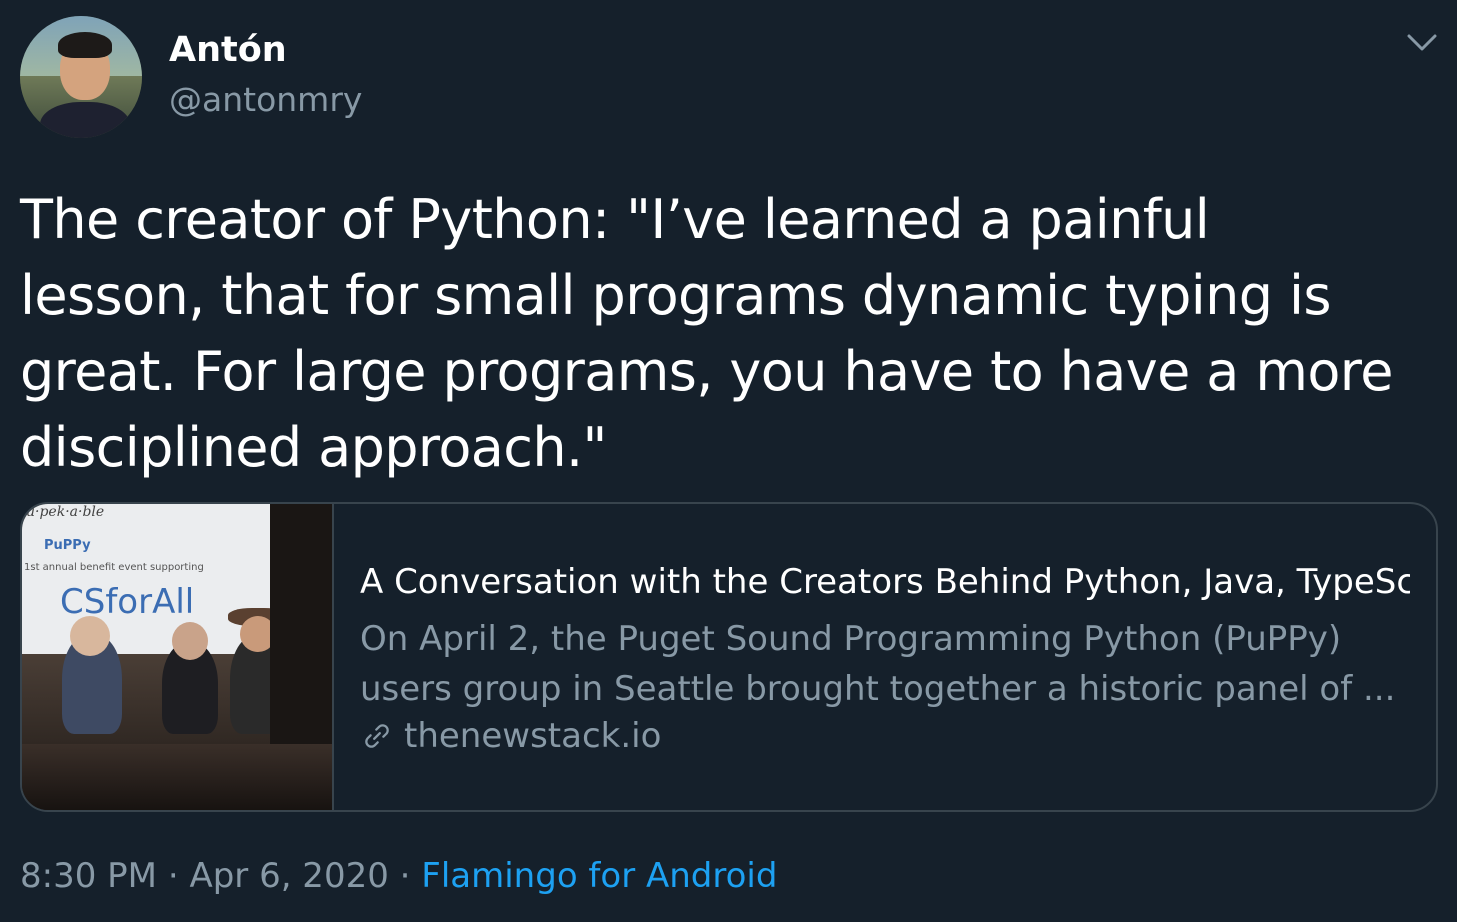 This screenshot has width=1457, height=922. What do you see at coordinates (177, 777) in the screenshot?
I see `thumbnail-audience` at bounding box center [177, 777].